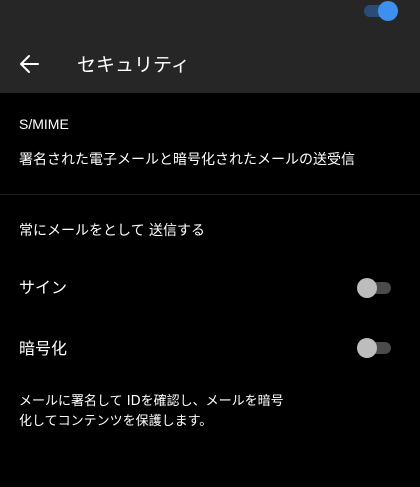 This screenshot has width=420, height=487. What do you see at coordinates (133, 65) in the screenshot?
I see `page-title: セキュリティ` at bounding box center [133, 65].